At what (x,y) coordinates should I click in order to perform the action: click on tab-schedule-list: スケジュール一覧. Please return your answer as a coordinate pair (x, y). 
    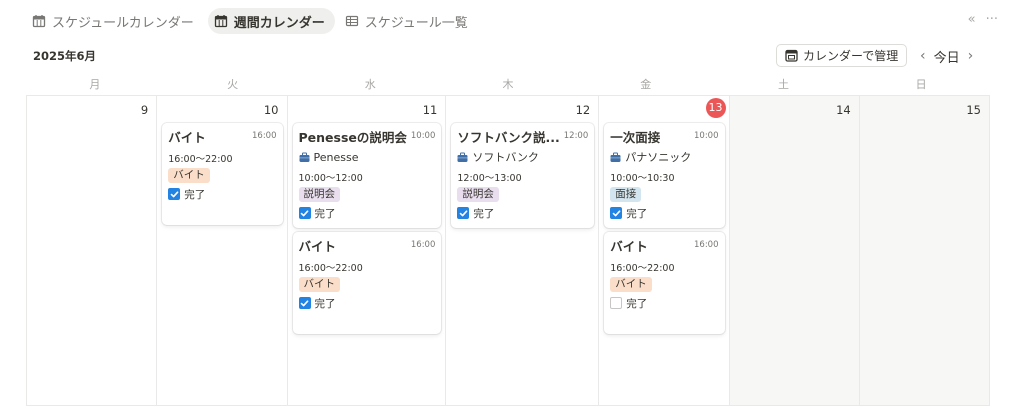
    Looking at the image, I should click on (408, 21).